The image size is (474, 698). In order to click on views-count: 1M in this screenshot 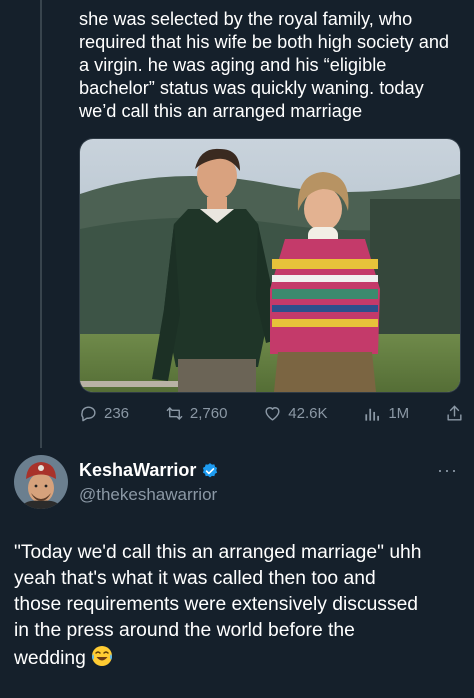, I will do `click(399, 413)`.